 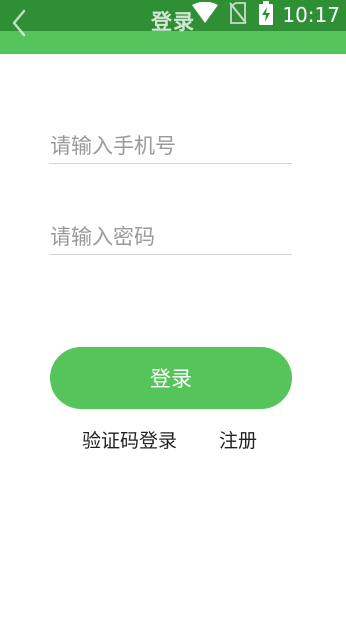 I want to click on sms-login-link: 验证码登录, so click(x=129, y=441).